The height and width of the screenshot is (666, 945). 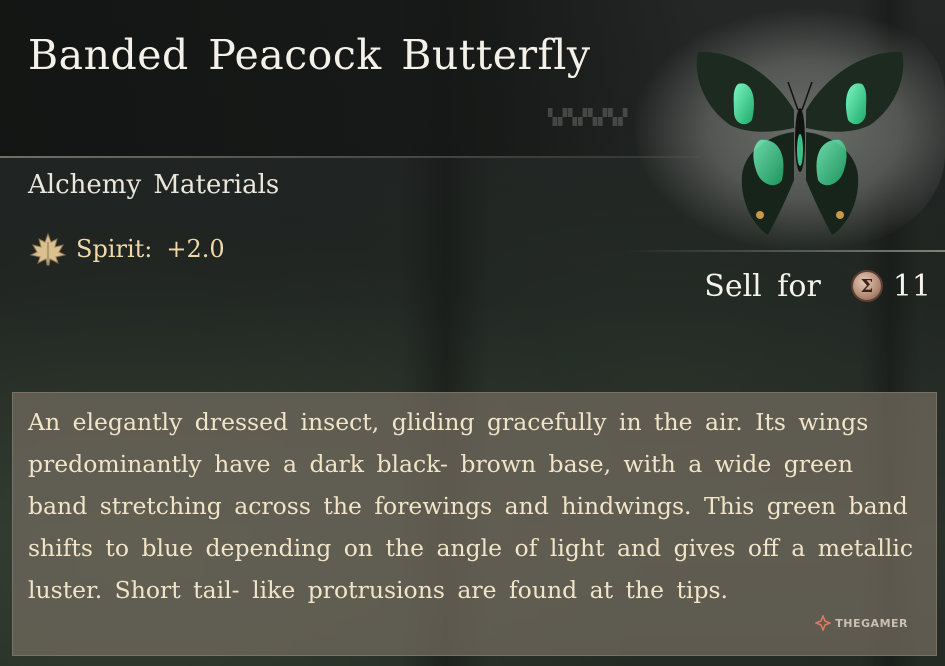 What do you see at coordinates (154, 185) in the screenshot?
I see `item-category: Alchemy Materials` at bounding box center [154, 185].